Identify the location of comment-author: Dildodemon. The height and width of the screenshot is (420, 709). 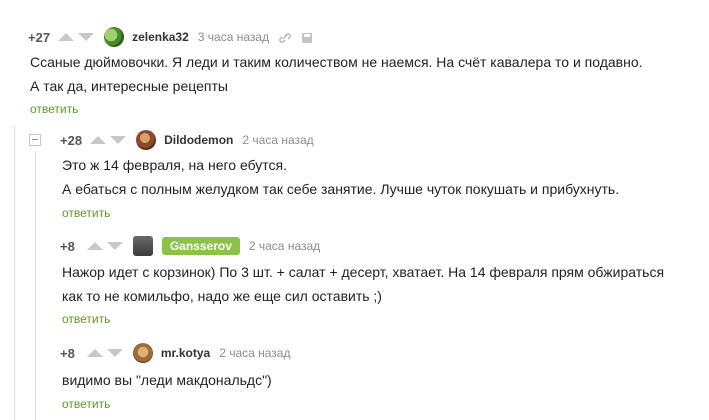
(198, 140).